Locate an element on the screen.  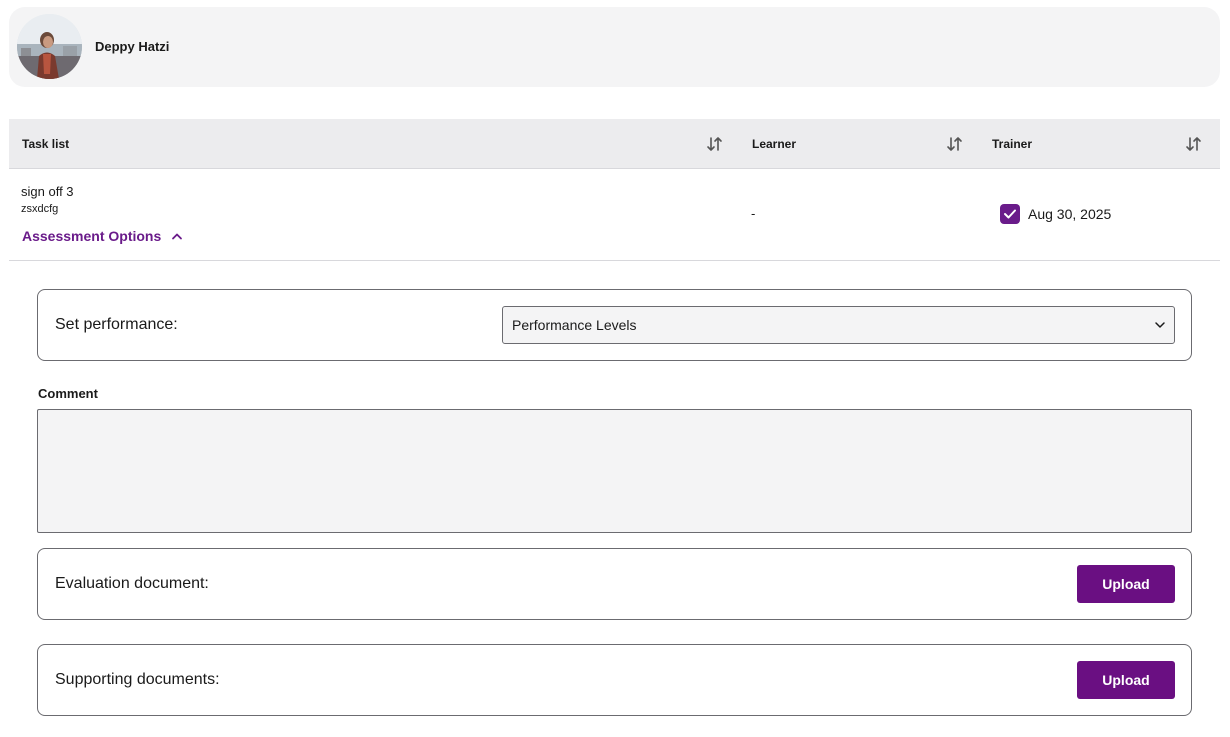
chevron-up-icon is located at coordinates (177, 236).